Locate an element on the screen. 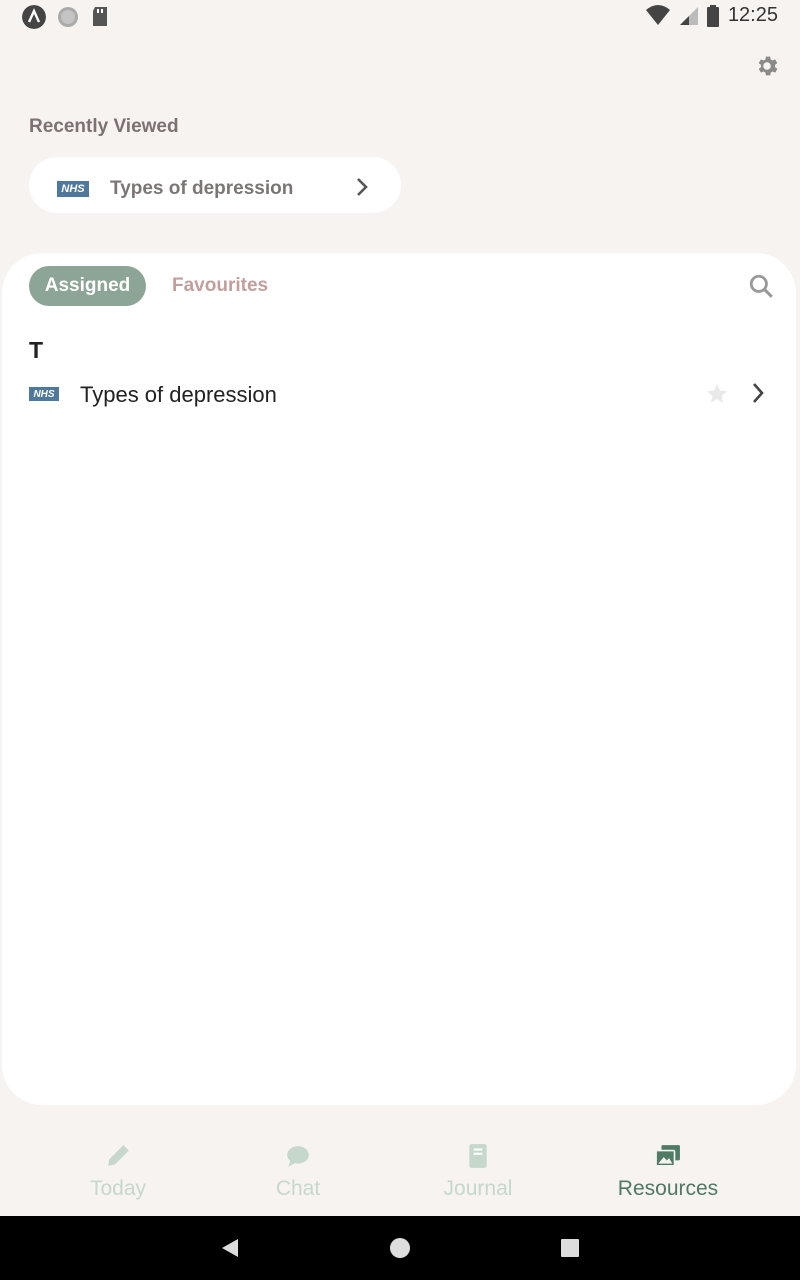 The width and height of the screenshot is (800, 1280). status-system-icons: 12:25 is located at coordinates (711, 15).